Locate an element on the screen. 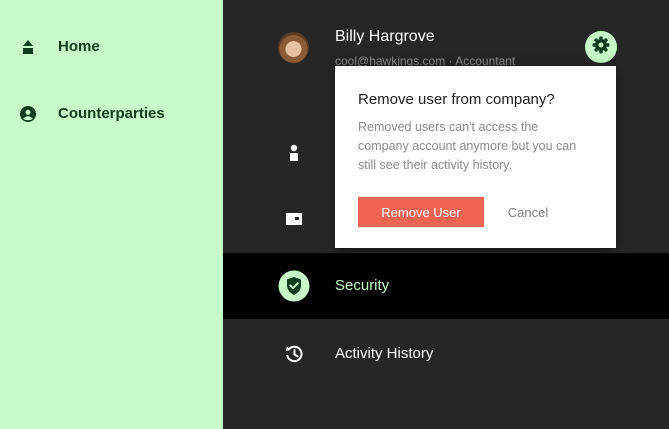  wallet-icon is located at coordinates (294, 219).